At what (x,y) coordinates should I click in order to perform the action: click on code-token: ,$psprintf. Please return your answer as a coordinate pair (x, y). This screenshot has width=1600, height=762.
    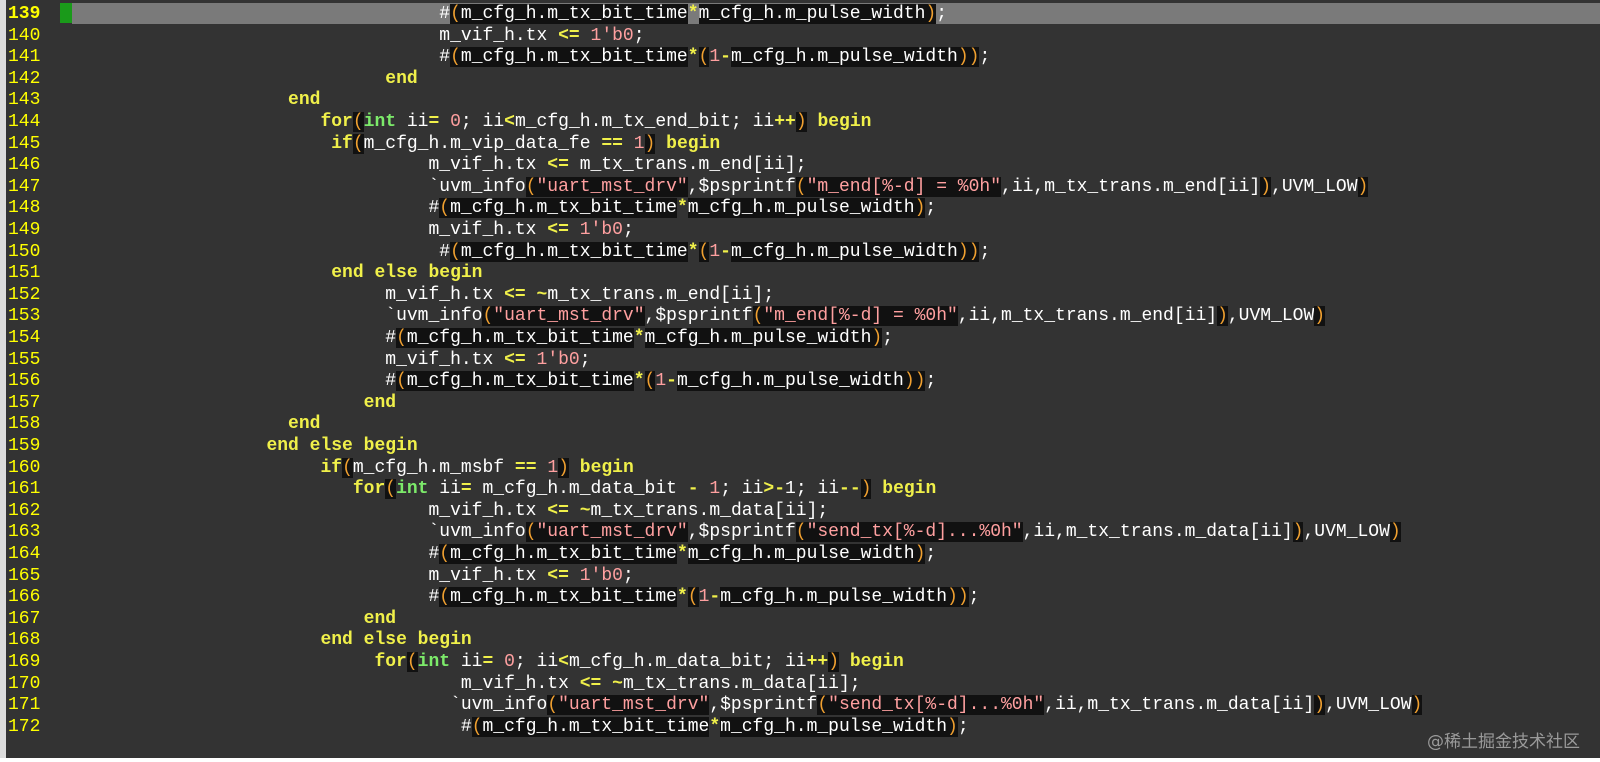
    Looking at the image, I should click on (741, 186).